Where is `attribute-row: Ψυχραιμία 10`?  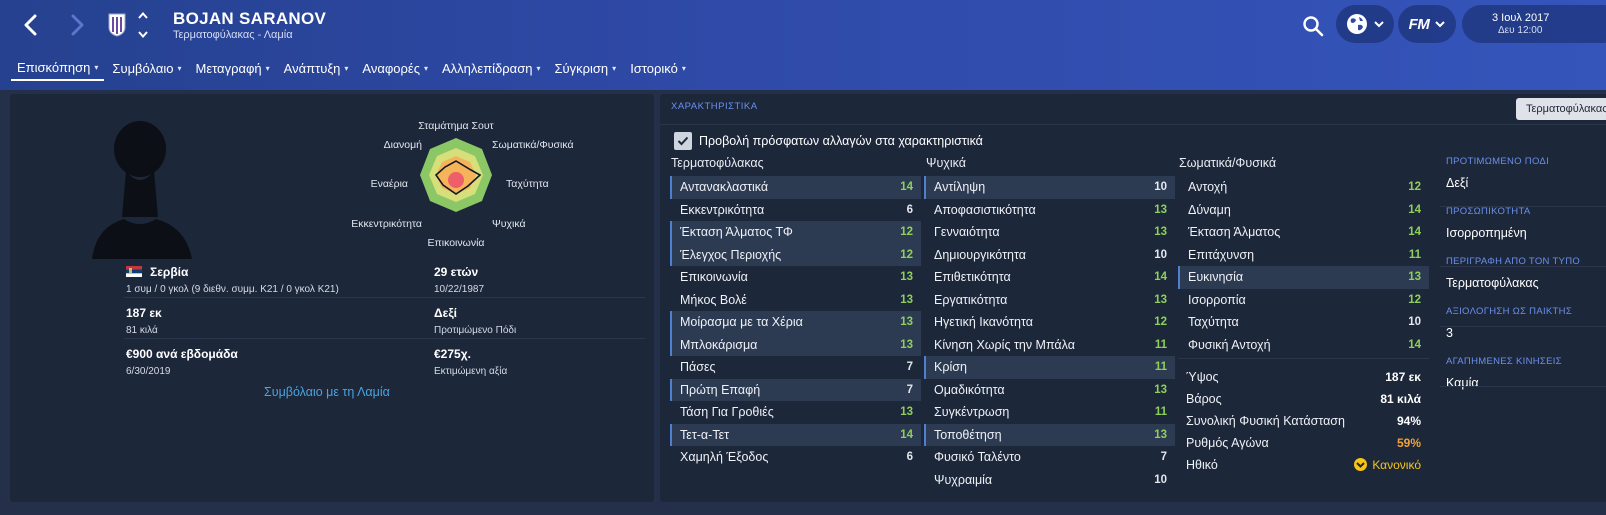 attribute-row: Ψυχραιμία 10 is located at coordinates (1049, 480).